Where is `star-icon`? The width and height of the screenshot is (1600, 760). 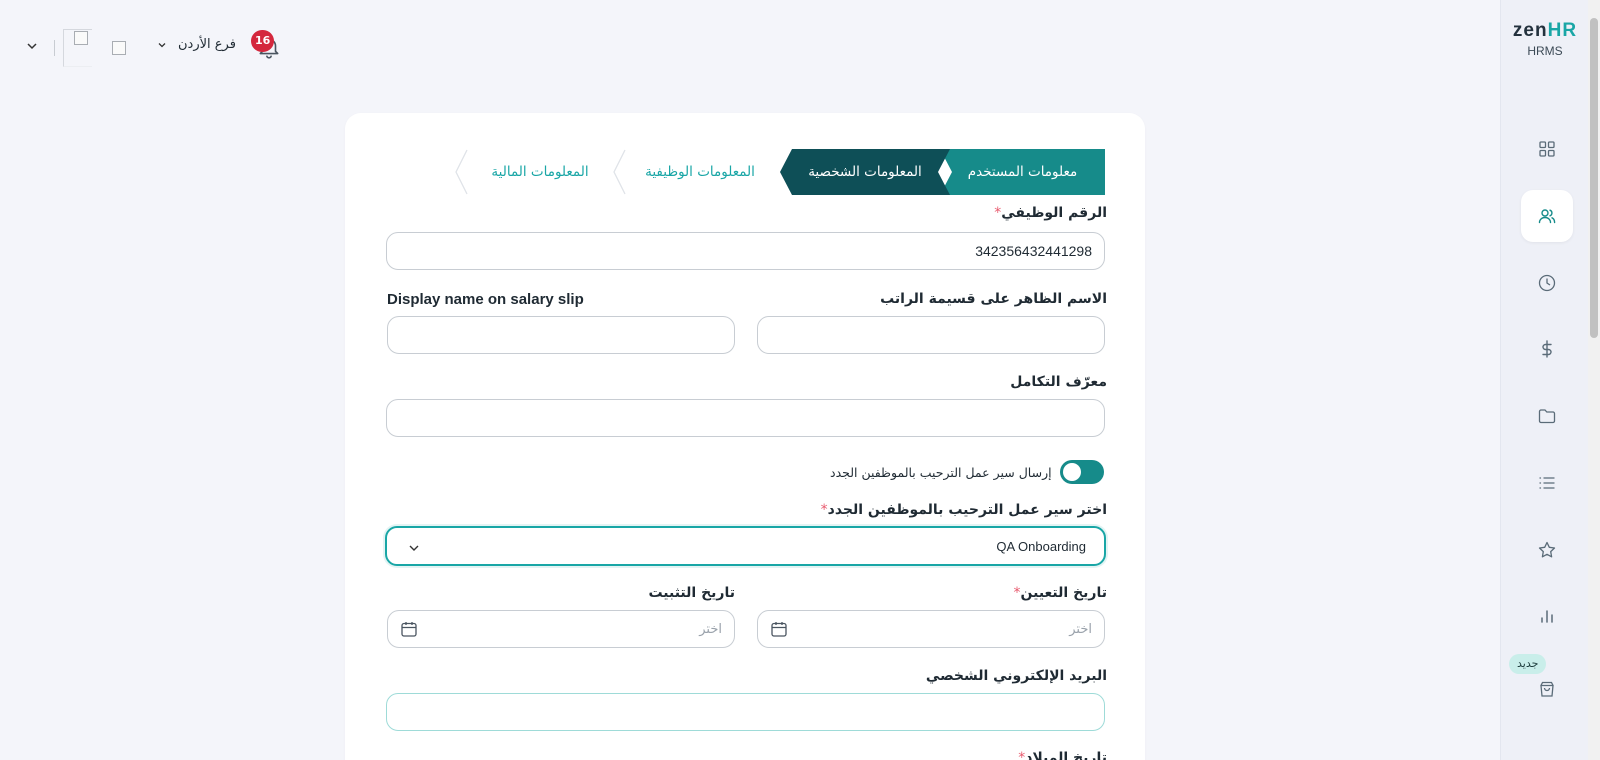
star-icon is located at coordinates (1547, 549).